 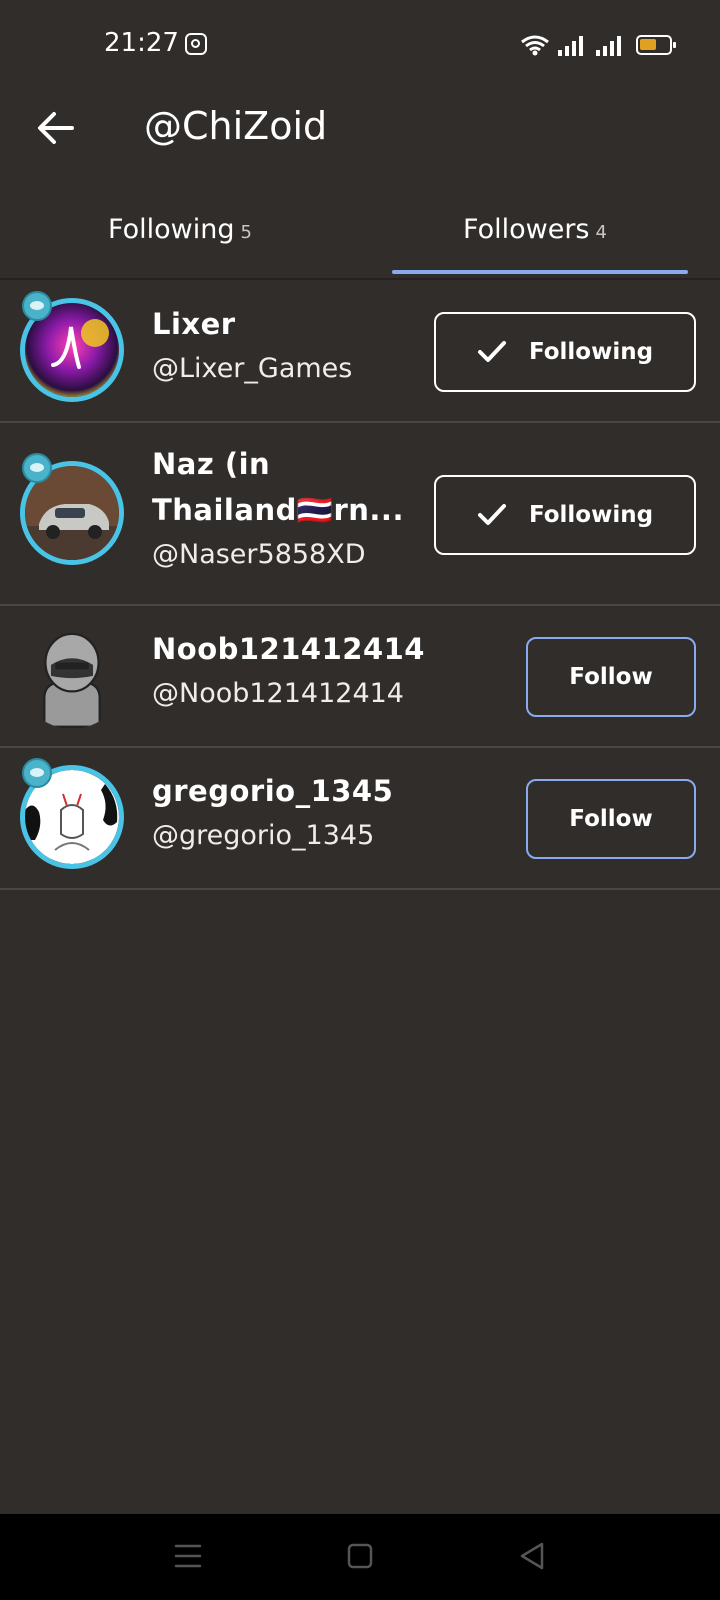 What do you see at coordinates (656, 45) in the screenshot?
I see `battery-icon` at bounding box center [656, 45].